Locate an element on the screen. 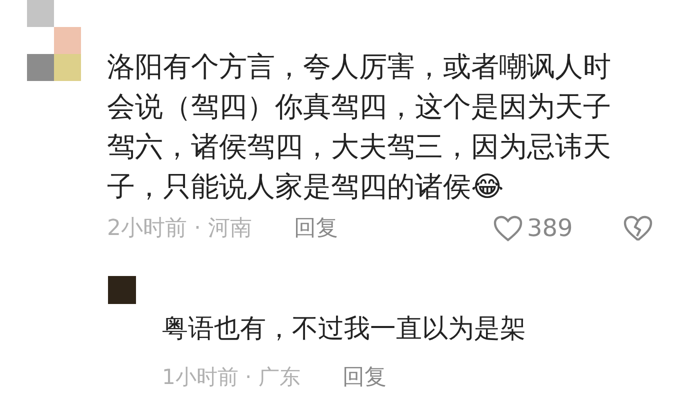 The height and width of the screenshot is (407, 690). comment-text: 粤语也有，不过我一直以为是架 is located at coordinates (344, 329).